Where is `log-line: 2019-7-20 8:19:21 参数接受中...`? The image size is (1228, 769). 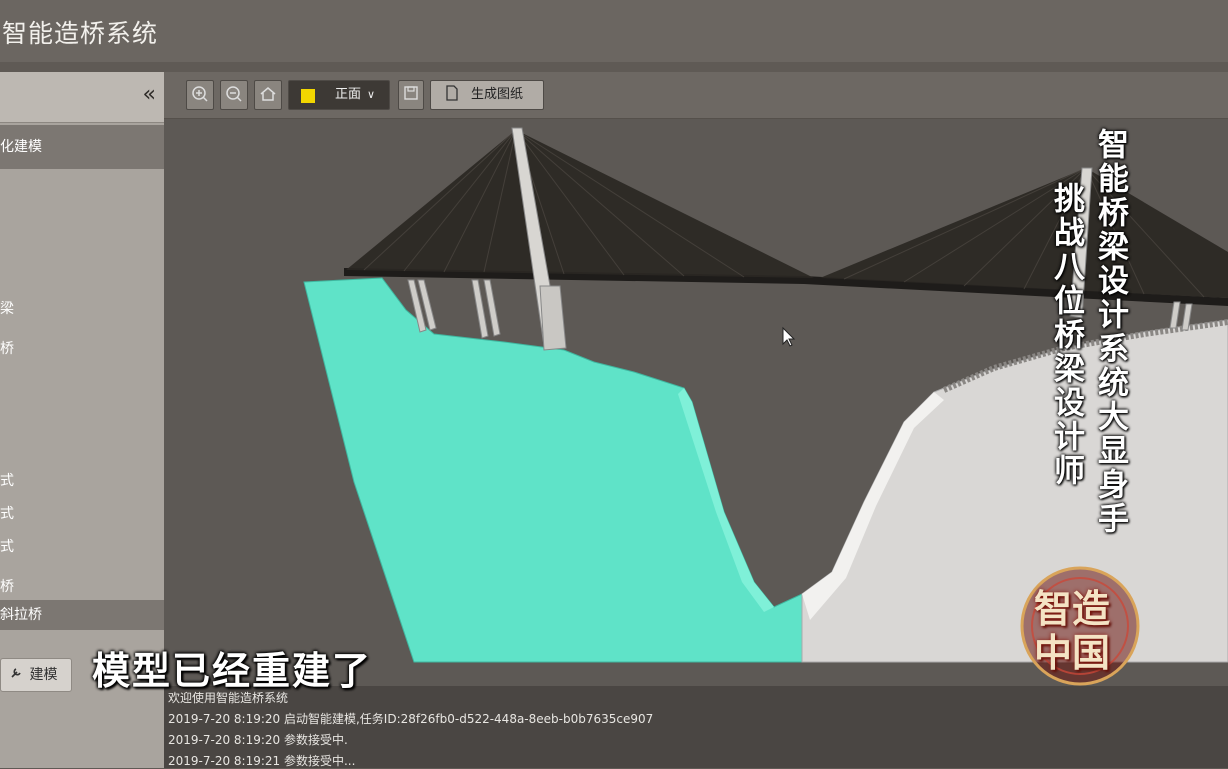 log-line: 2019-7-20 8:19:21 参数接受中... is located at coordinates (262, 761).